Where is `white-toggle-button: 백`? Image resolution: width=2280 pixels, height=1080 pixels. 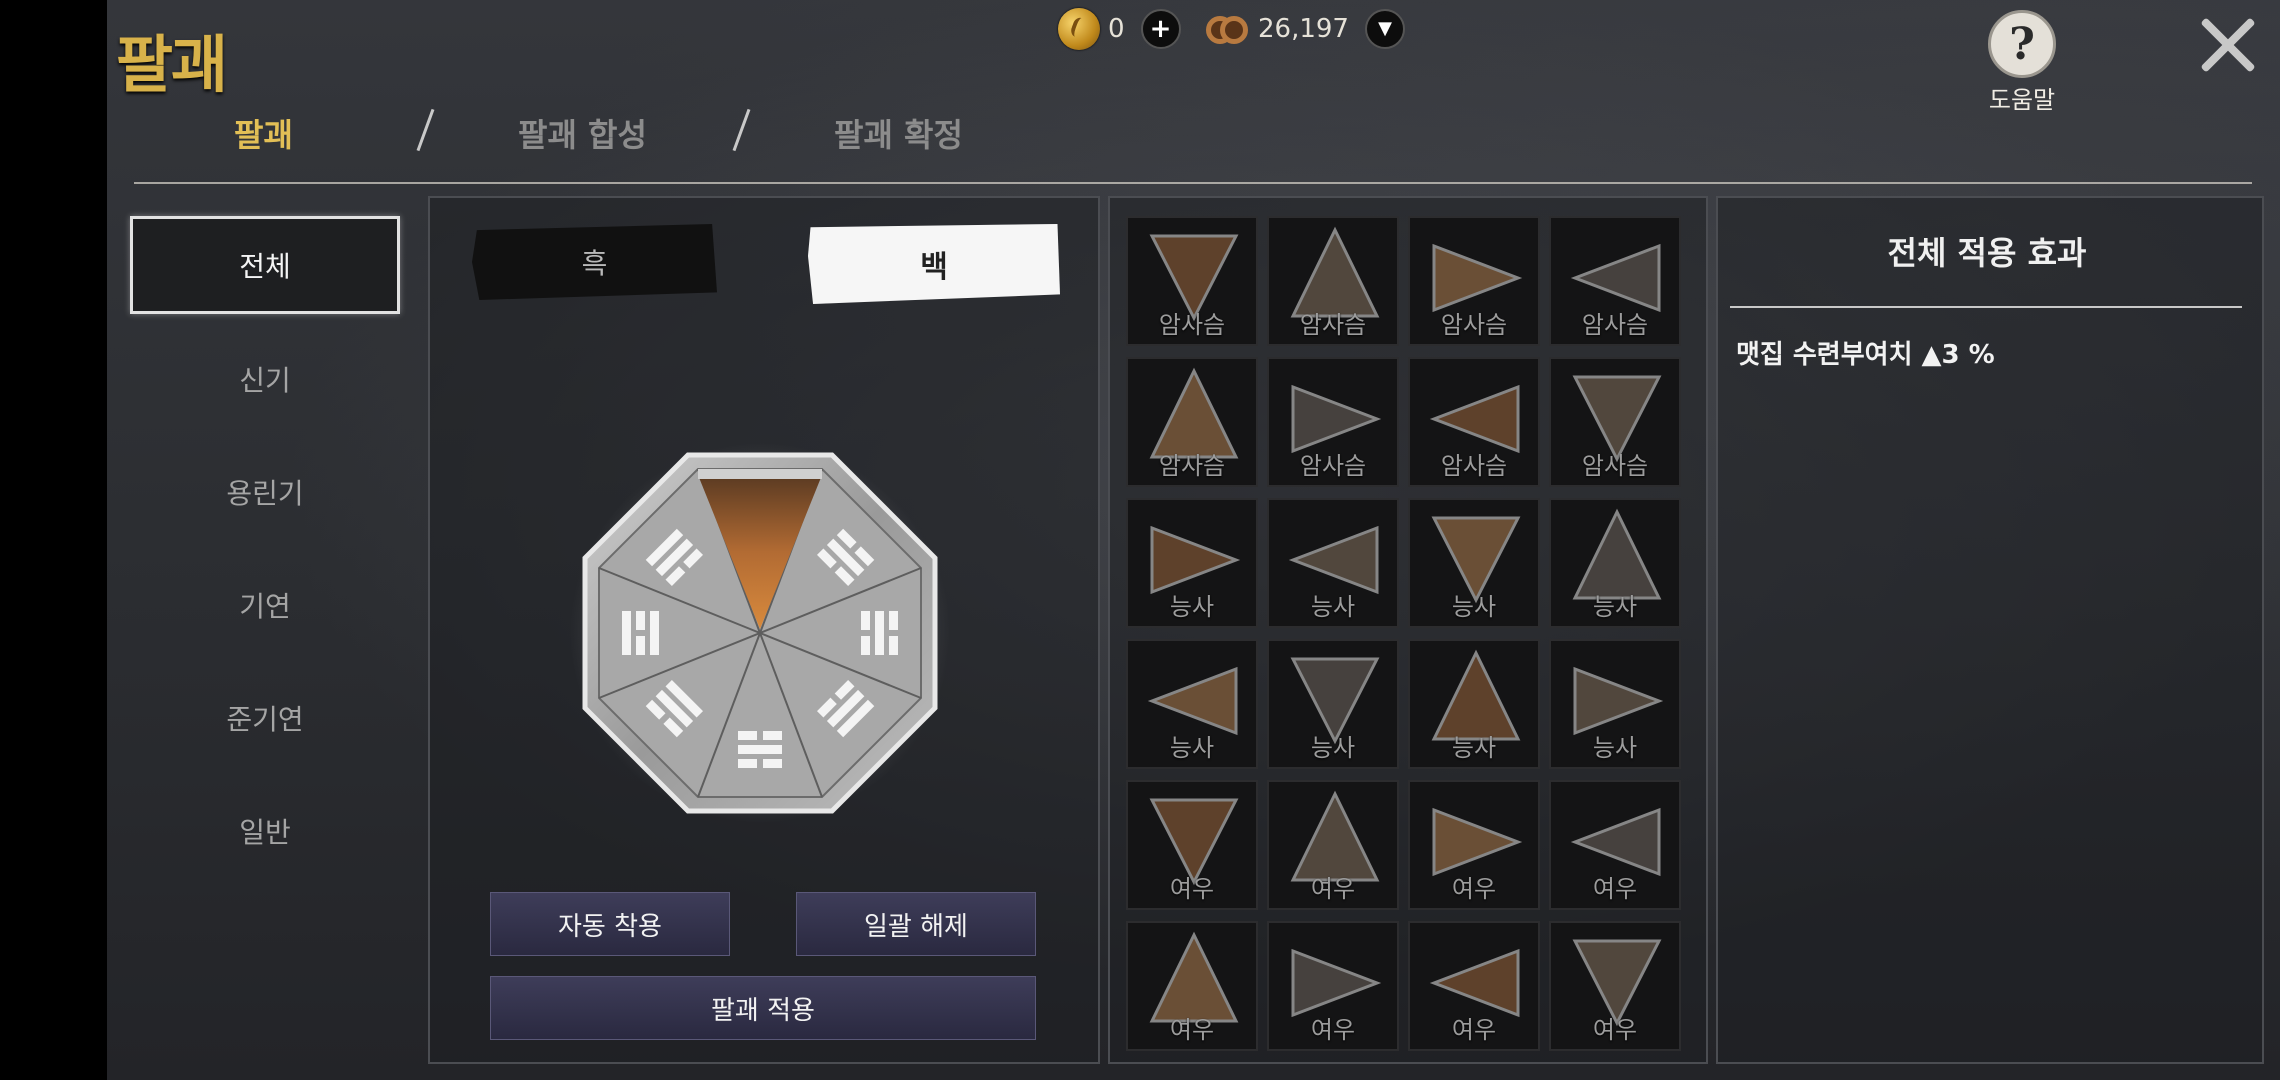
white-toggle-button: 백 is located at coordinates (934, 264).